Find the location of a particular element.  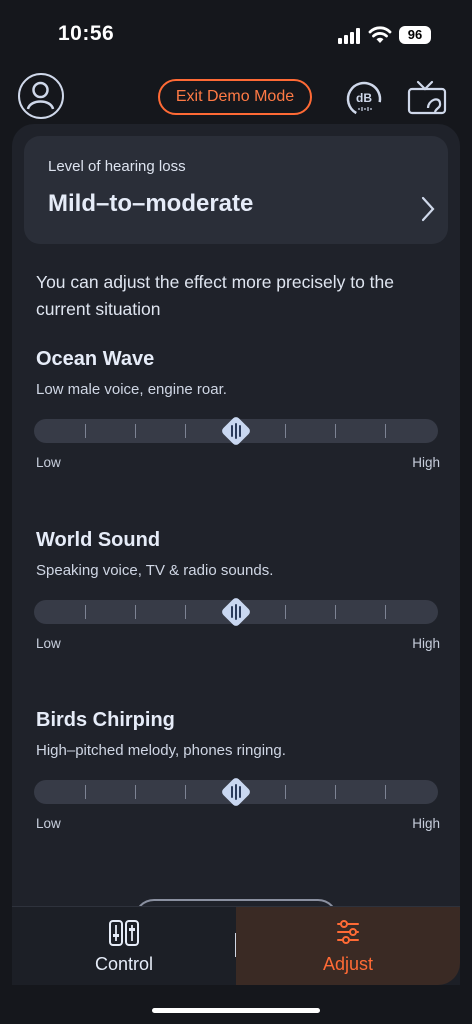

tv-hearing-icon is located at coordinates (427, 98).